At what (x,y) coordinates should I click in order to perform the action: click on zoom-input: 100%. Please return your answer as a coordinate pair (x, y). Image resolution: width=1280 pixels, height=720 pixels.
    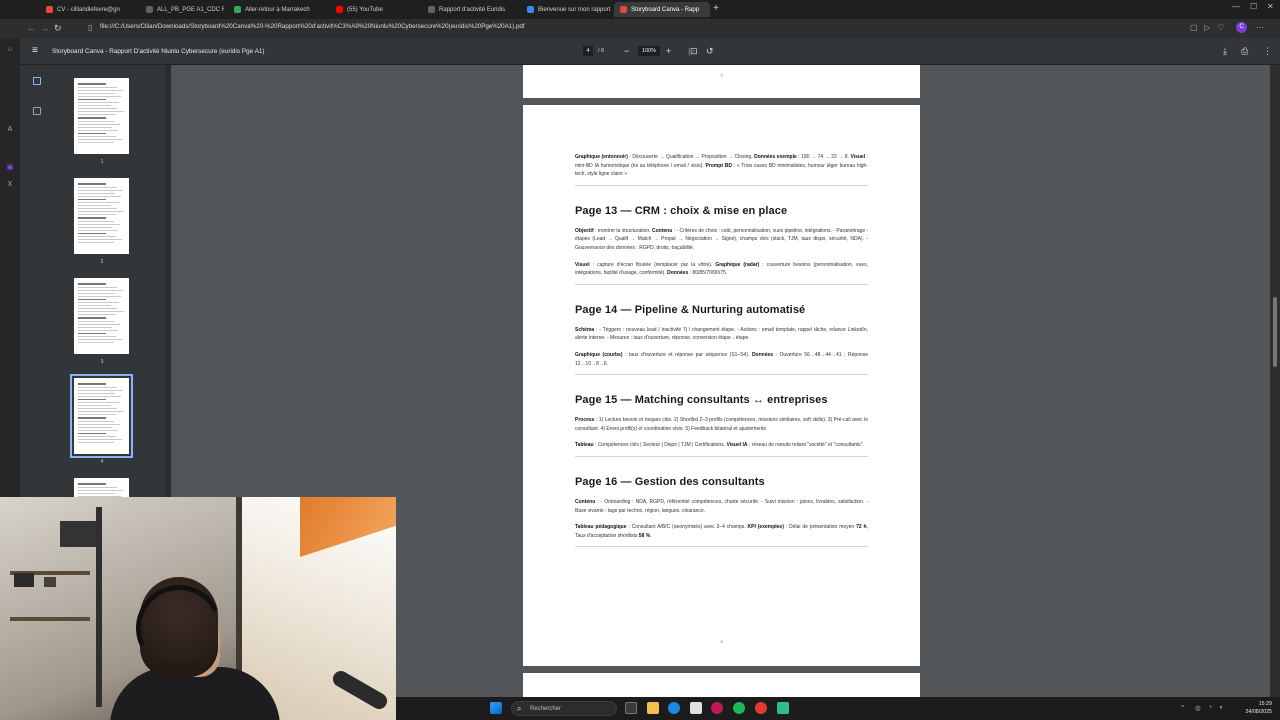
    Looking at the image, I should click on (649, 51).